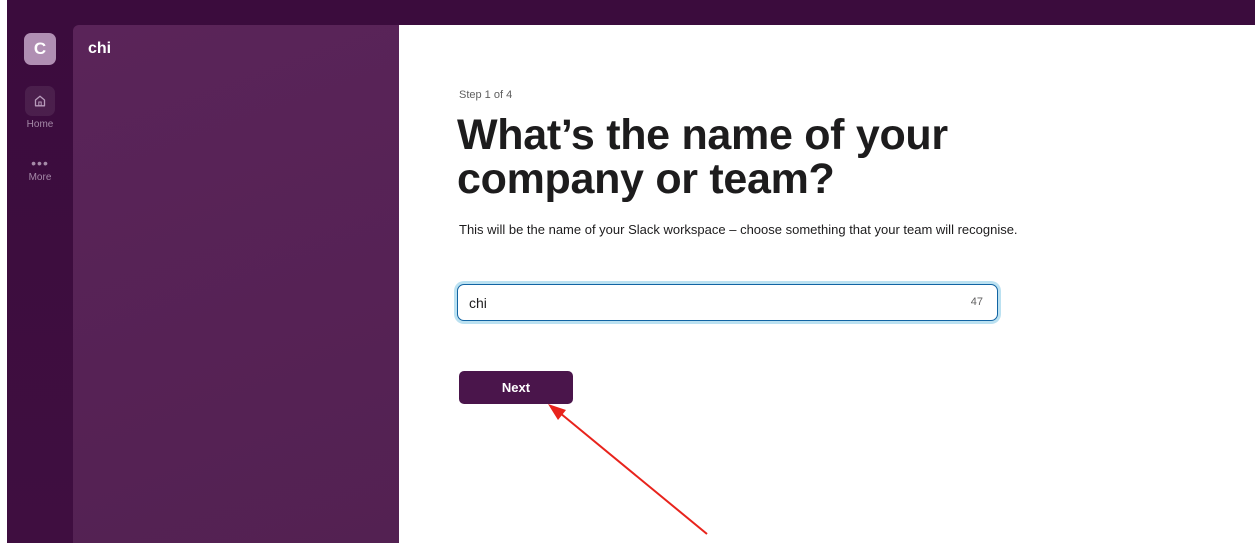  Describe the element at coordinates (40, 49) in the screenshot. I see `workspace-avatar: C` at that location.